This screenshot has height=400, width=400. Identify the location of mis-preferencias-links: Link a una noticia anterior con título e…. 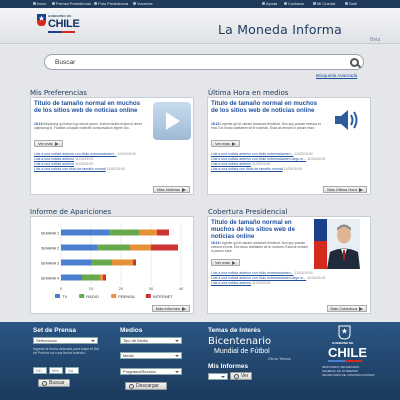
(85, 162).